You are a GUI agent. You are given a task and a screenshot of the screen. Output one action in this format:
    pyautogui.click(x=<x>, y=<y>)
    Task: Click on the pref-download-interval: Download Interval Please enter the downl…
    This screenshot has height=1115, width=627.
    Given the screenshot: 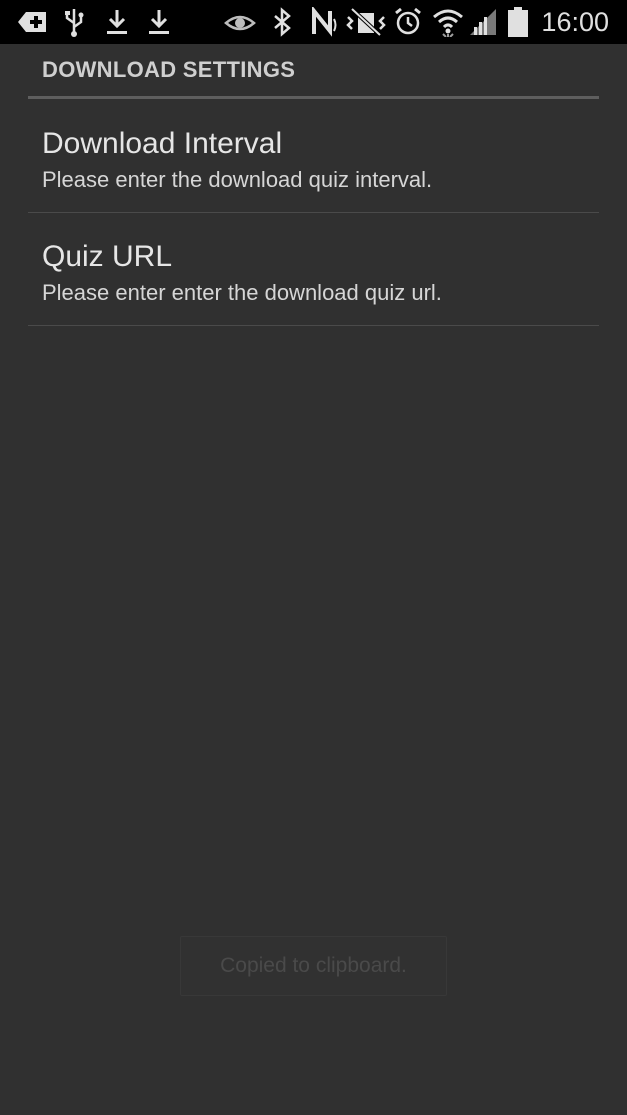 What is the action you would take?
    pyautogui.click(x=313, y=157)
    